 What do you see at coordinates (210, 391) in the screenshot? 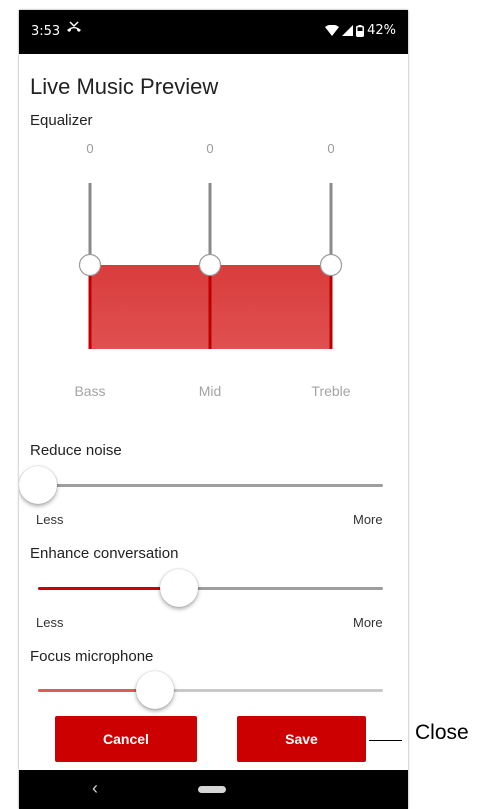
I see `mid-label: Mid` at bounding box center [210, 391].